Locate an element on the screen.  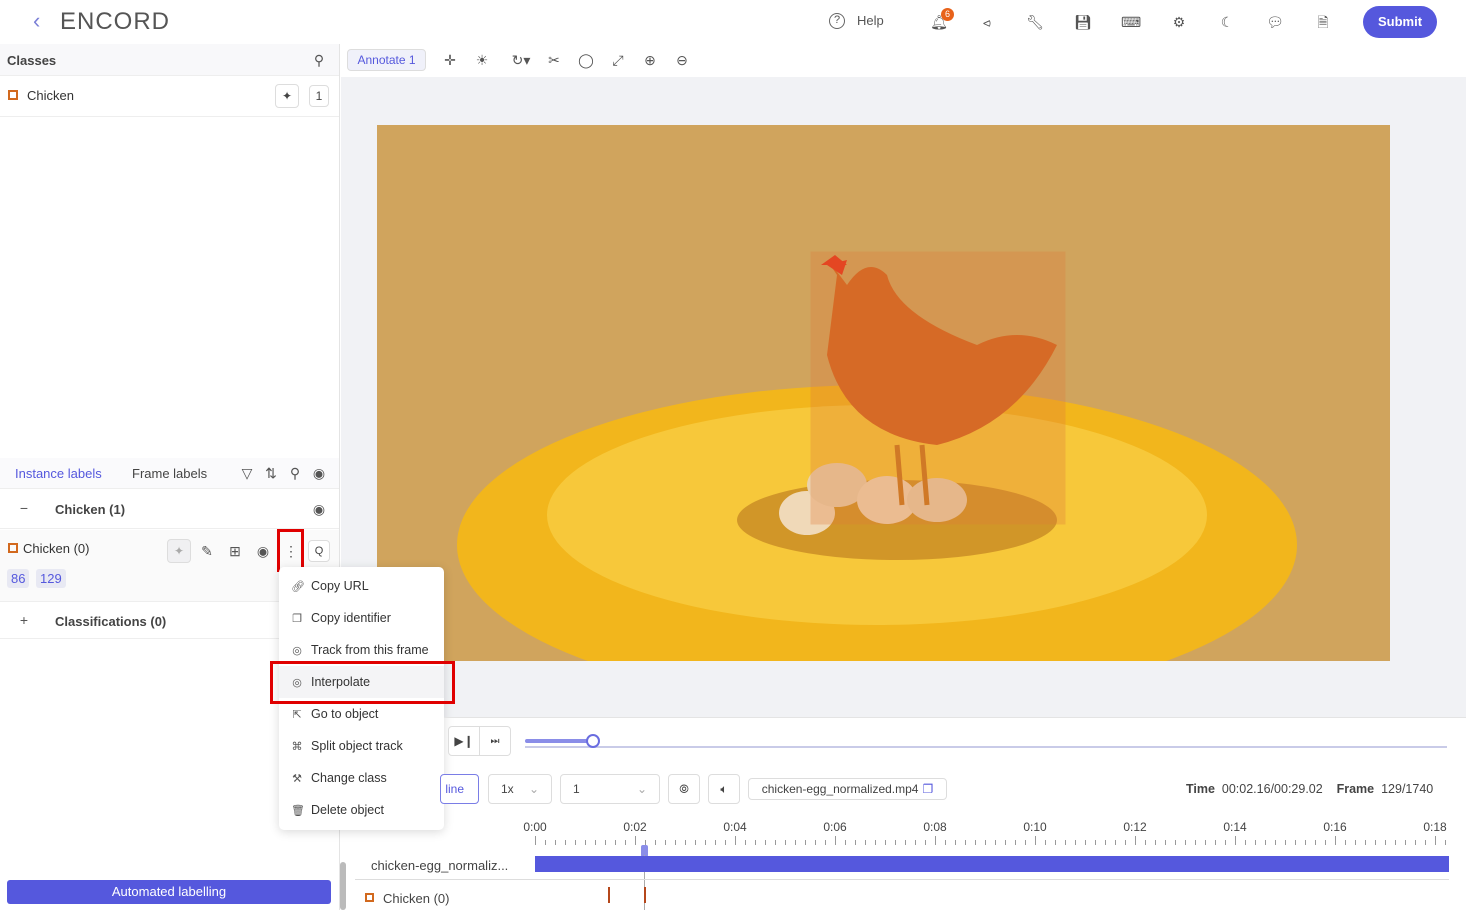
red-highlight-interpolate is located at coordinates (362, 682).